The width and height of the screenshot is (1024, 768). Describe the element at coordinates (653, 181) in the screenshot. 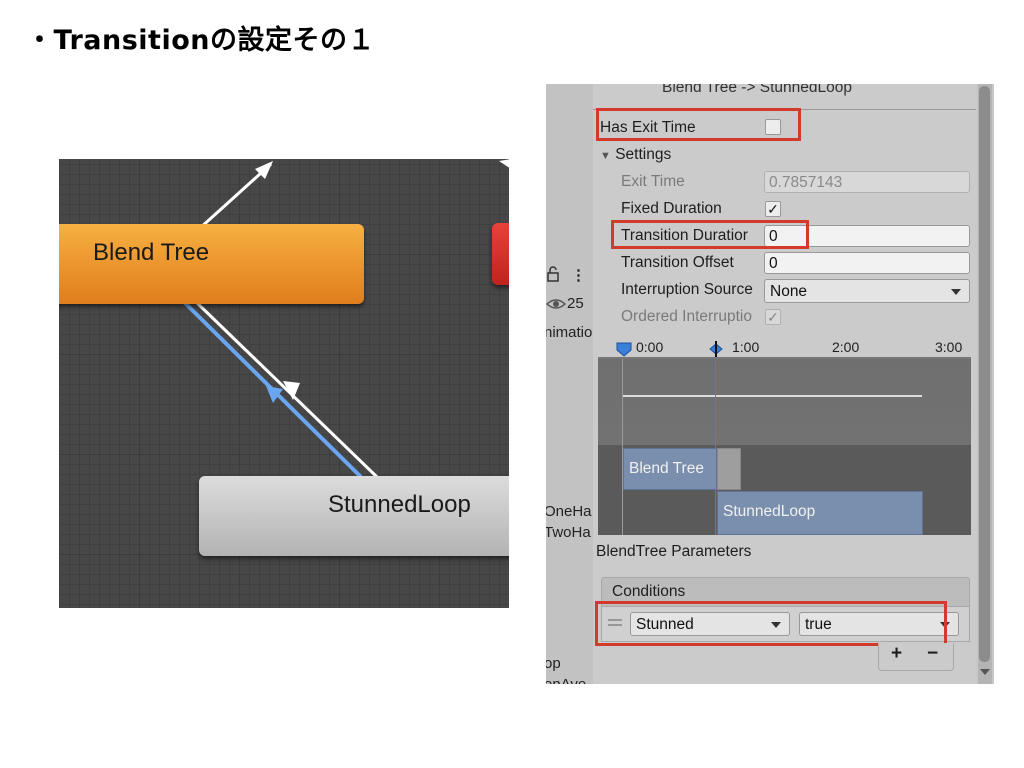

I see `exit-time-label: Exit Time` at that location.